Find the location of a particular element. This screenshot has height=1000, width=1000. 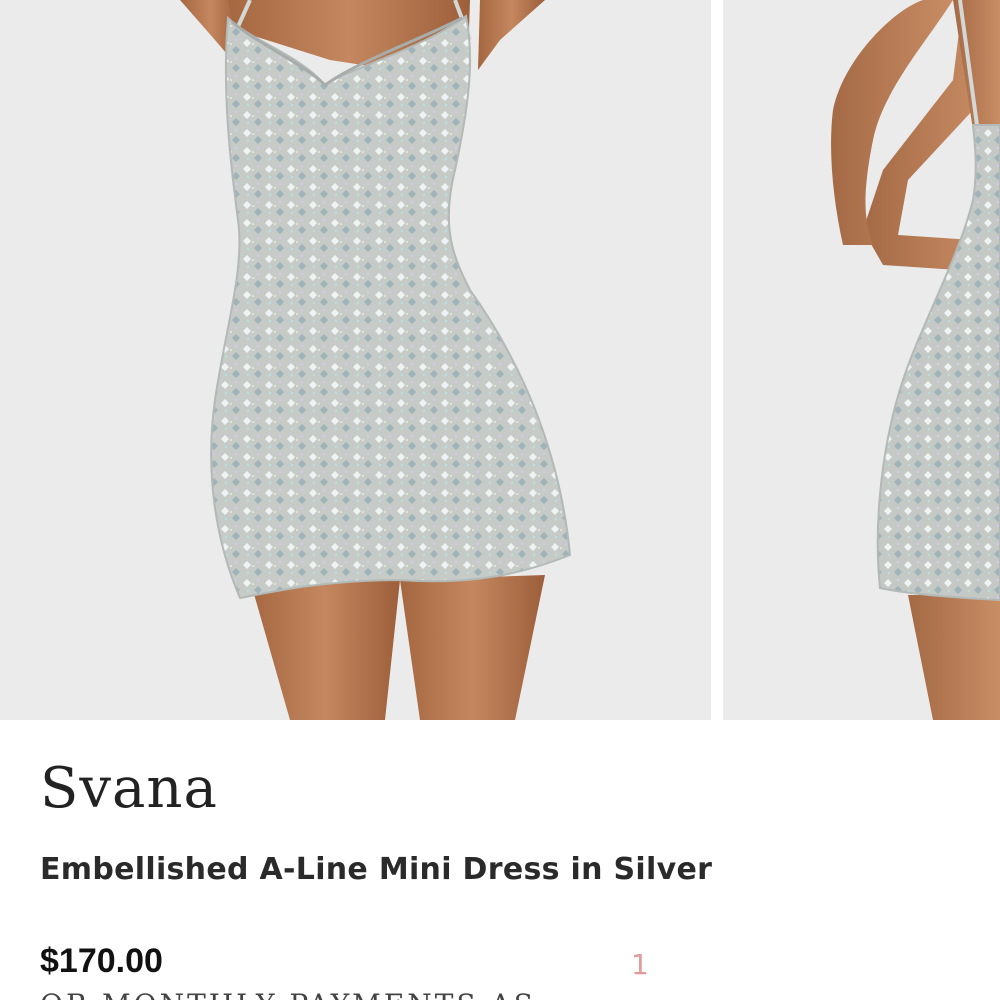

product-name: Embellished A-Line Mini Dress in Silver is located at coordinates (376, 869).